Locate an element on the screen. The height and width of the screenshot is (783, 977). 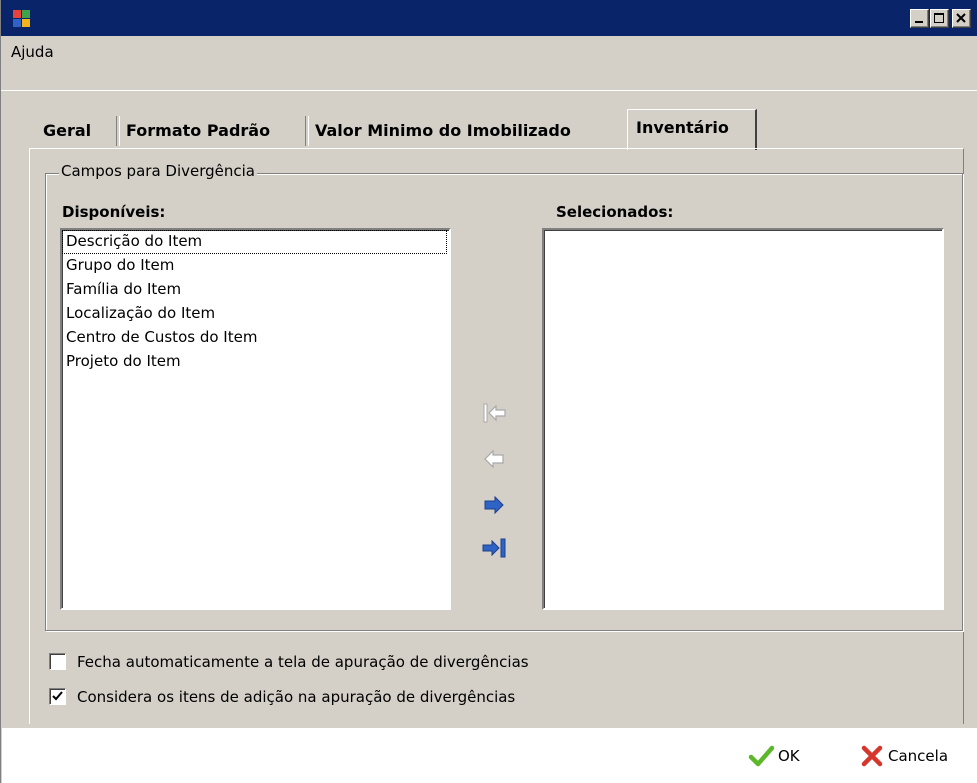
list-item: Descrição do Item is located at coordinates (254, 242).